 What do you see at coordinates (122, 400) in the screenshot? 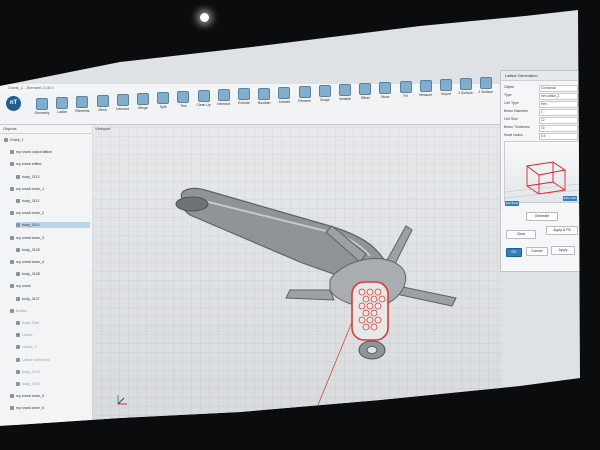
I see `axis-triad-icon` at bounding box center [122, 400].